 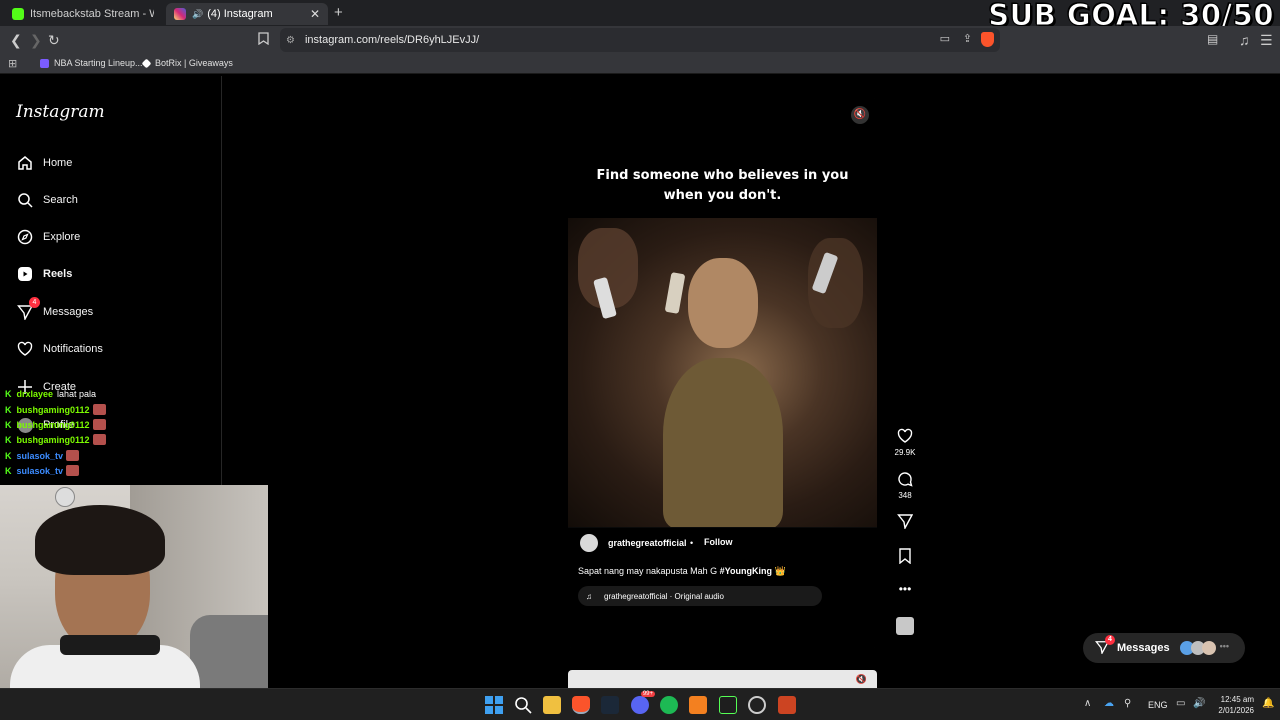 What do you see at coordinates (1109, 703) in the screenshot?
I see `onedrive-icon: ☁` at bounding box center [1109, 703].